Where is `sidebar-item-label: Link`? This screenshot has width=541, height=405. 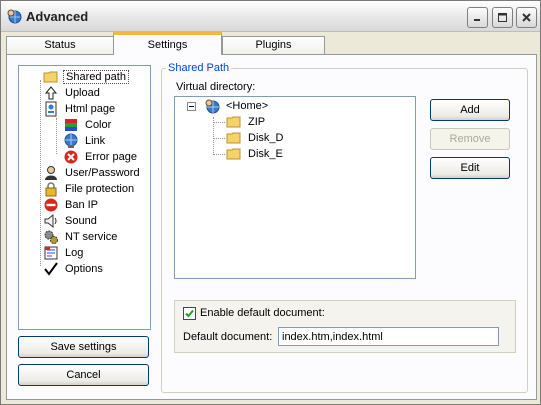 sidebar-item-label: Link is located at coordinates (95, 141).